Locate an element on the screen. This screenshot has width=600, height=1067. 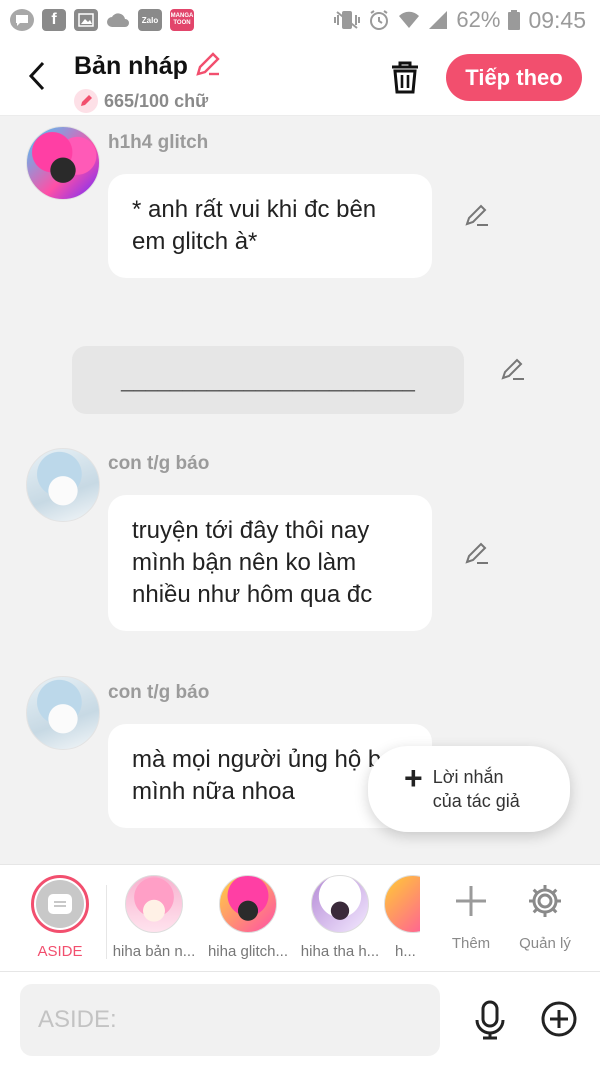
system-status: 62% 09:45 is located at coordinates (460, 20).